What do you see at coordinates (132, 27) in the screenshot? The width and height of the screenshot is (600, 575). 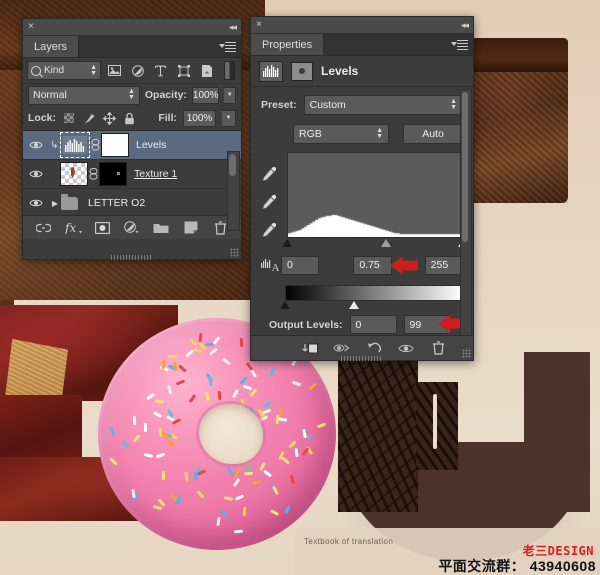 I see `layers-panel-titlebar: × ◂◂` at bounding box center [132, 27].